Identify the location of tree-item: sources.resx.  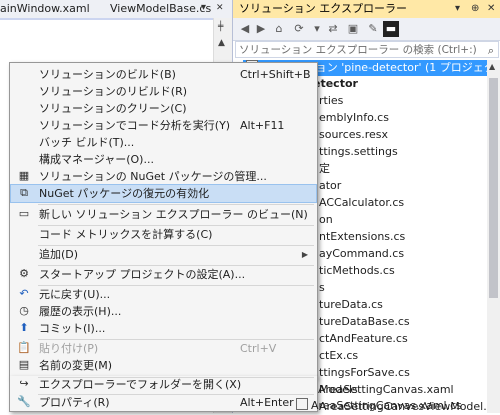
(353, 135).